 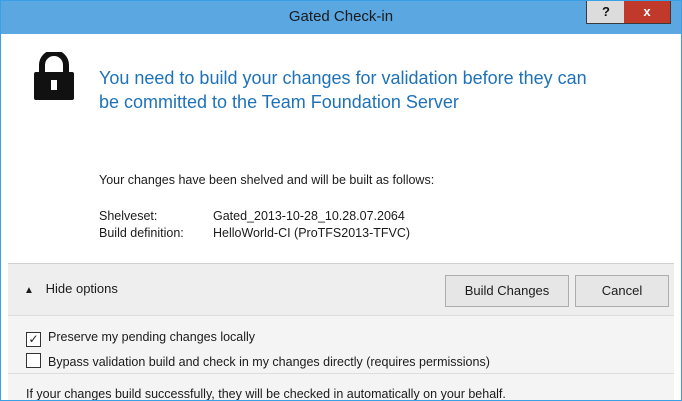 I want to click on options-bar: ▲ Hide options Build Changes Cancel, so click(x=341, y=289).